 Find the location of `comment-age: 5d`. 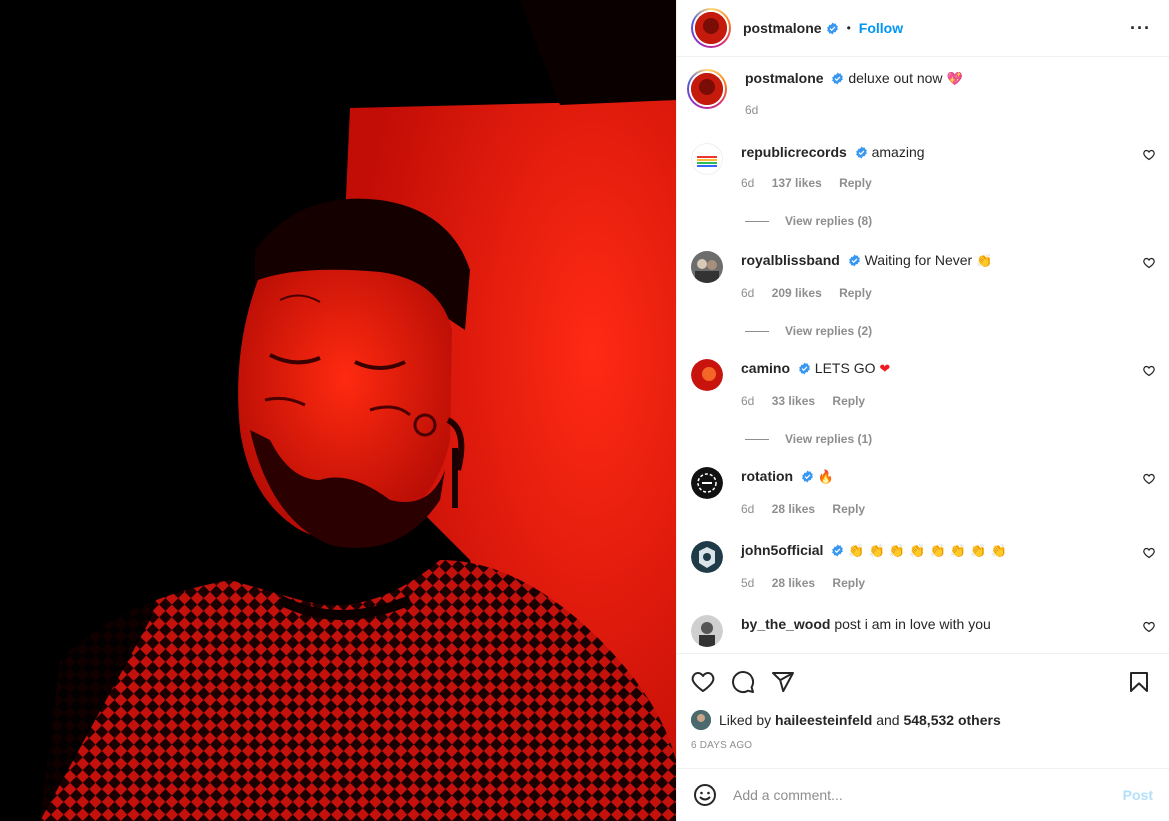

comment-age: 5d is located at coordinates (748, 583).